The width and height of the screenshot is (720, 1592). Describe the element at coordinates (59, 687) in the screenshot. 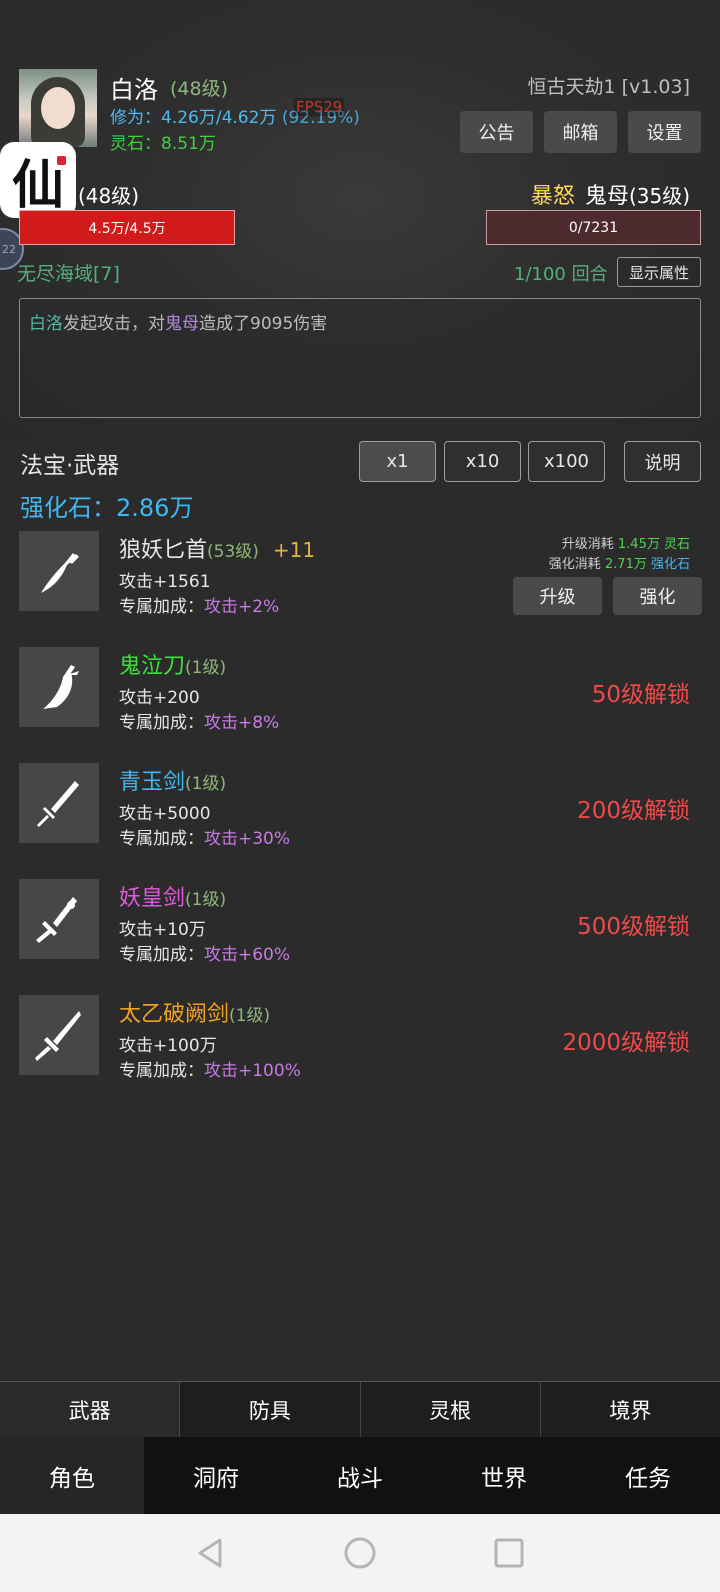

I see `saber-icon` at that location.